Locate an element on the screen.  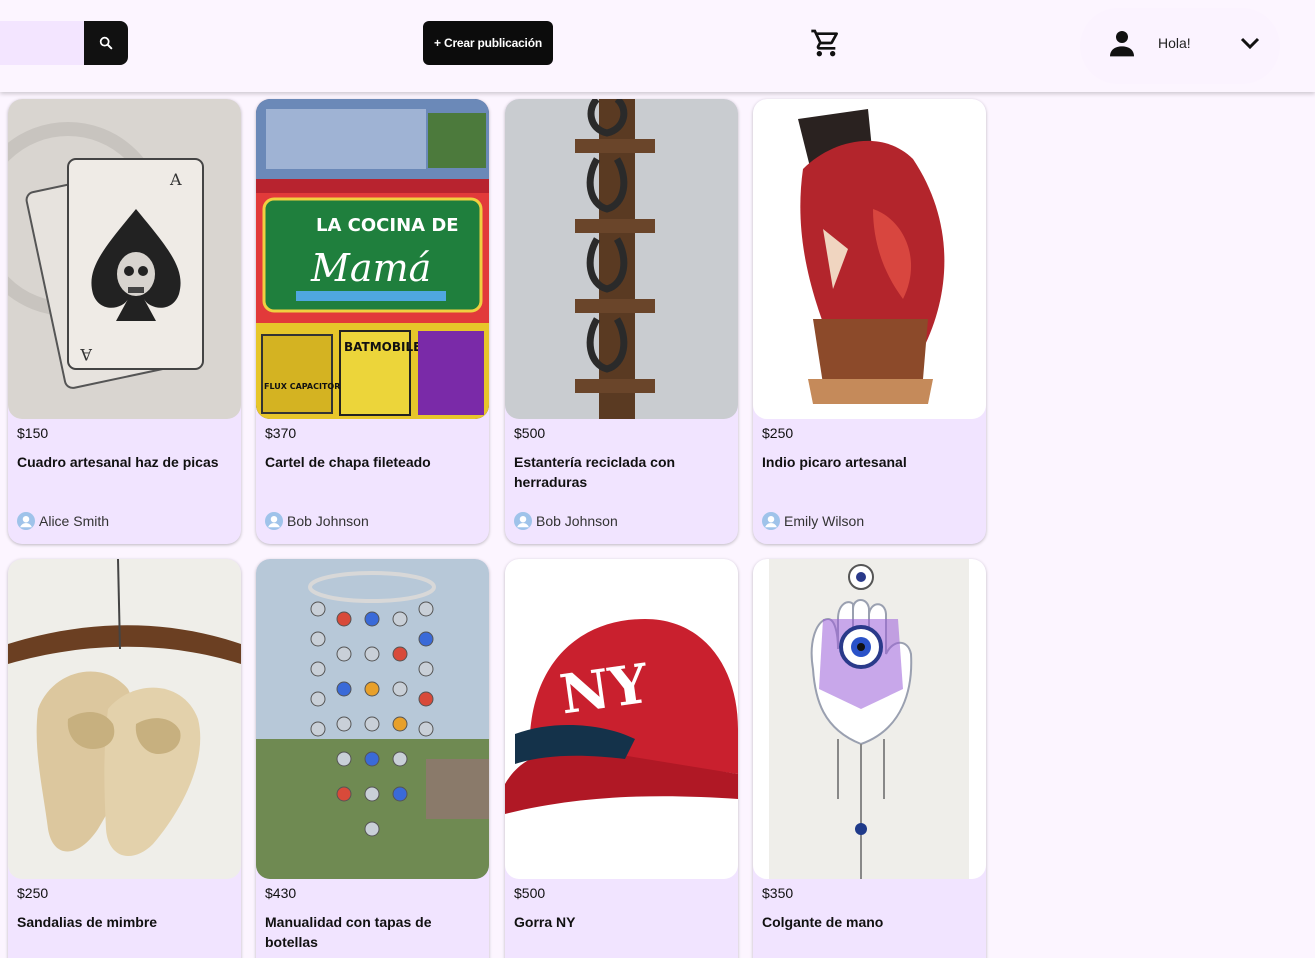
product-image: NY is located at coordinates (621, 719).